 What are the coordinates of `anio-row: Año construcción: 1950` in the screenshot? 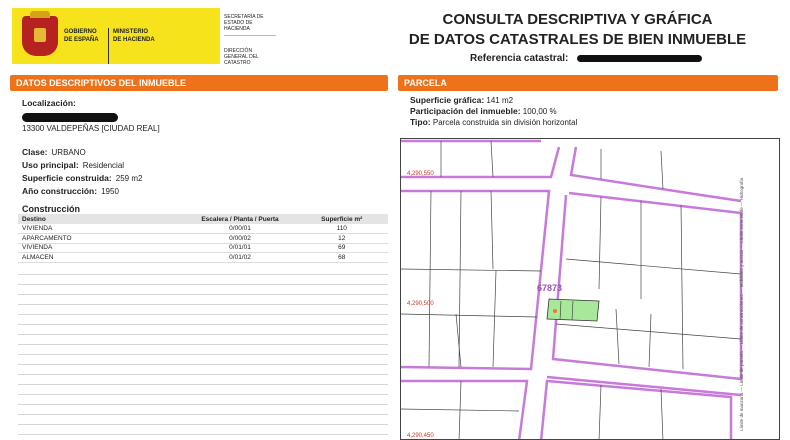 It's located at (70, 191).